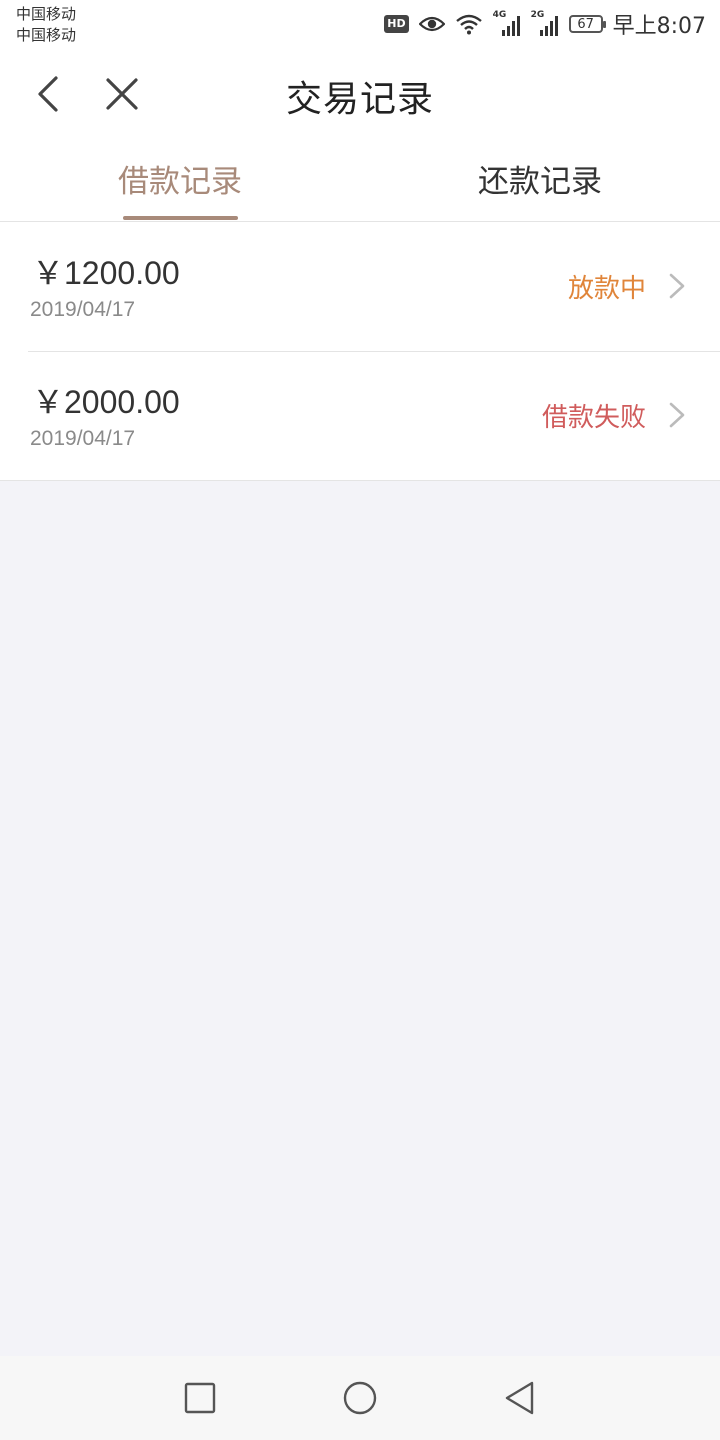 The image size is (720, 1440). What do you see at coordinates (180, 178) in the screenshot?
I see `tab-borrow-records: 借款记录` at bounding box center [180, 178].